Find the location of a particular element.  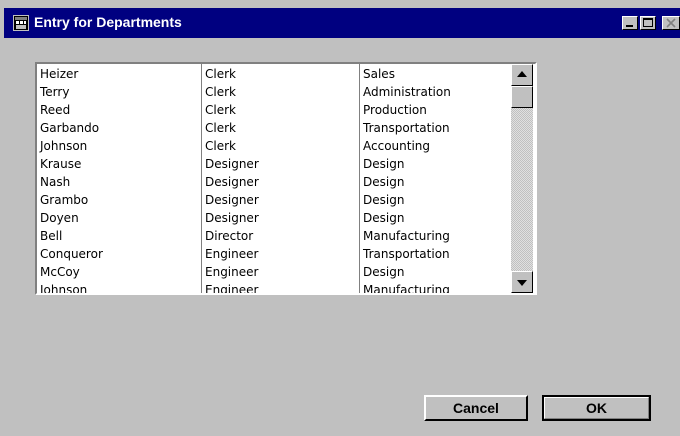

name-cell: Doyen is located at coordinates (59, 218).